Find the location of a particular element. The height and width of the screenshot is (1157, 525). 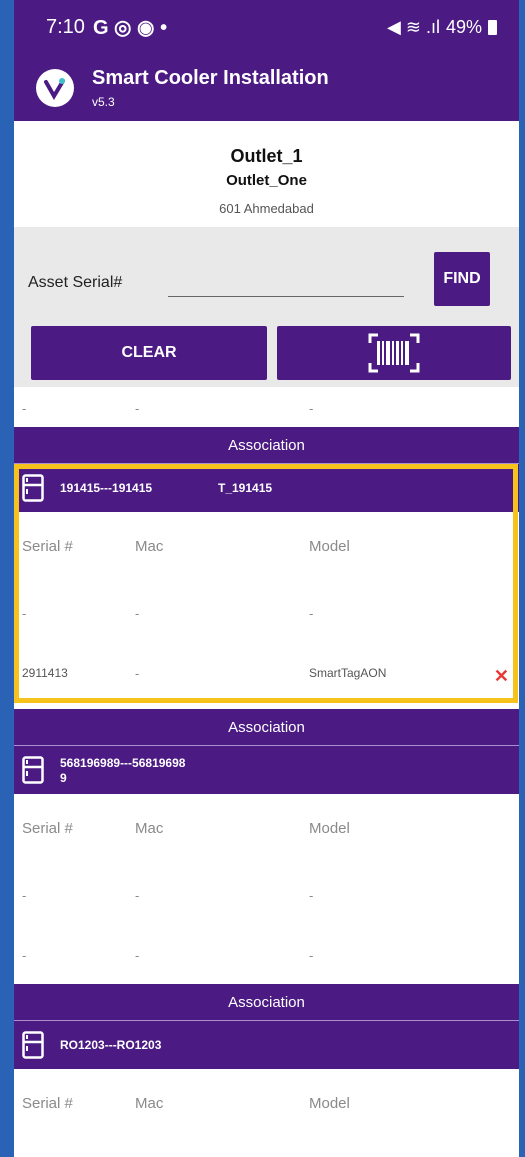

model-value: SmartTagAON is located at coordinates (348, 673).